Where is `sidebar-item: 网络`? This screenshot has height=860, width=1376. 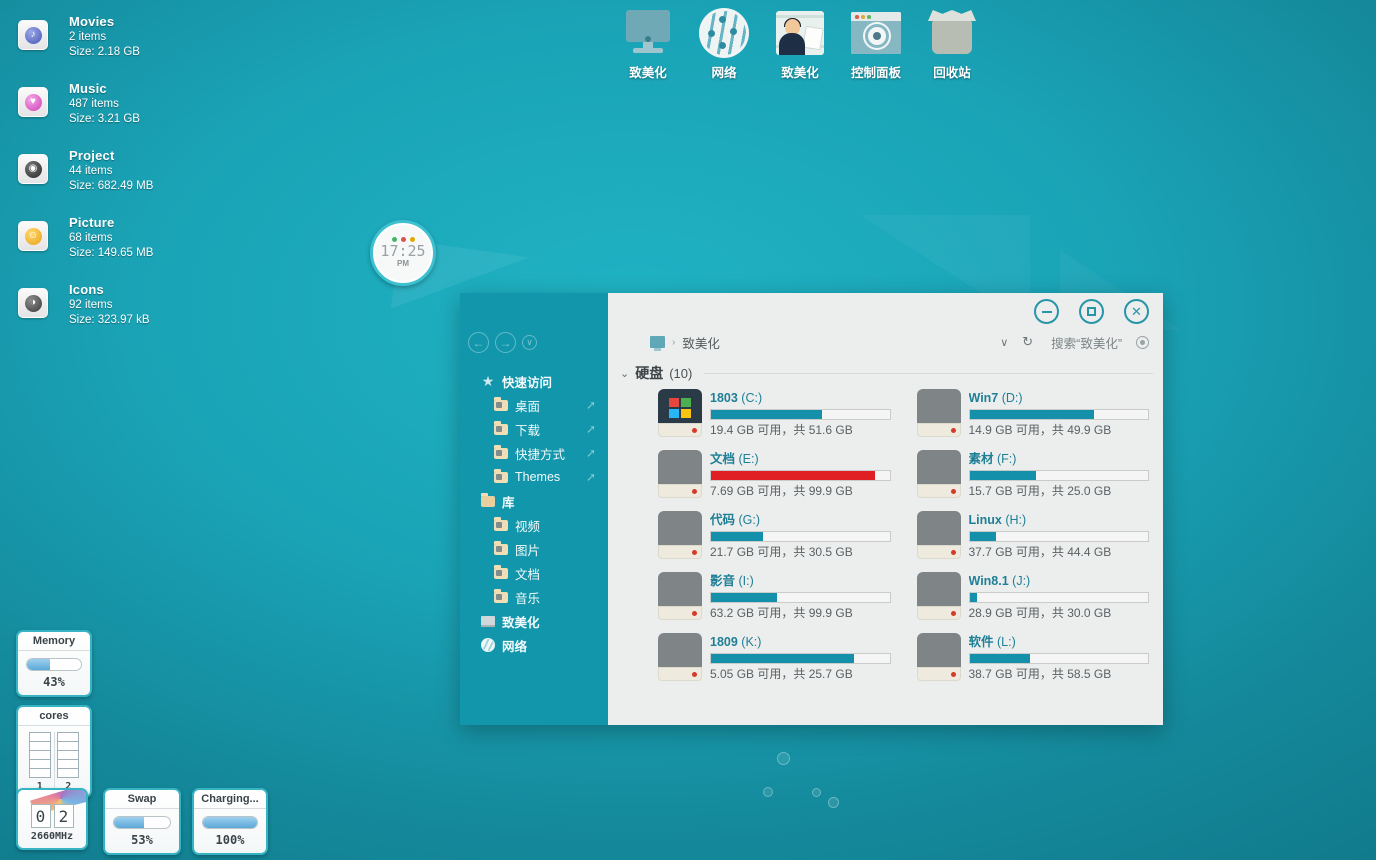
sidebar-item: 网络 is located at coordinates (534, 645).